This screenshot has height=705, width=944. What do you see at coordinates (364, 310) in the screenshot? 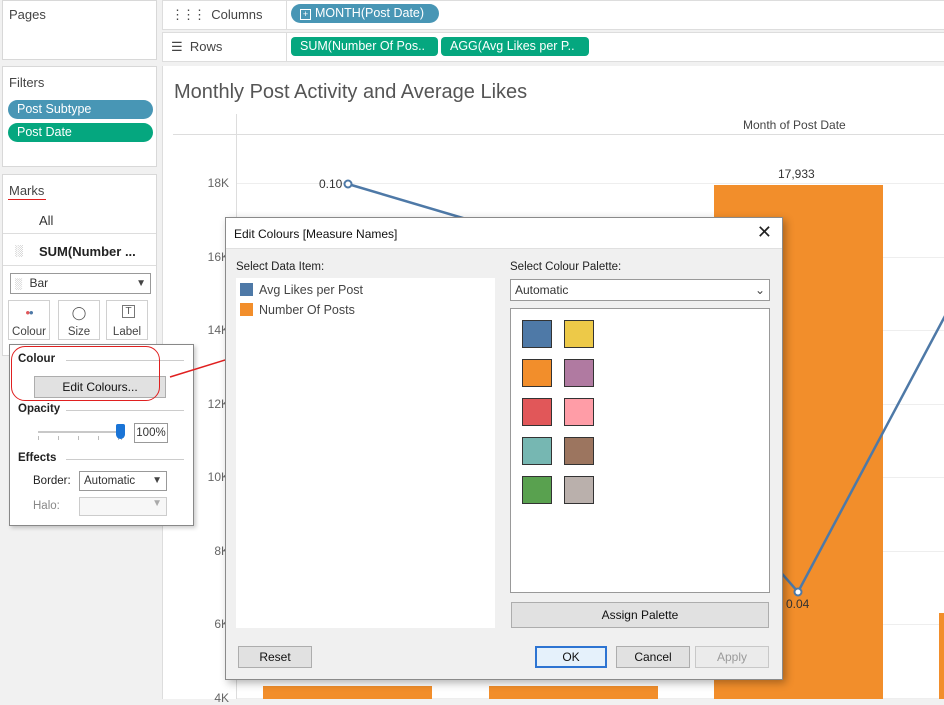
I see `data-item-row: Number Of Posts` at bounding box center [364, 310].